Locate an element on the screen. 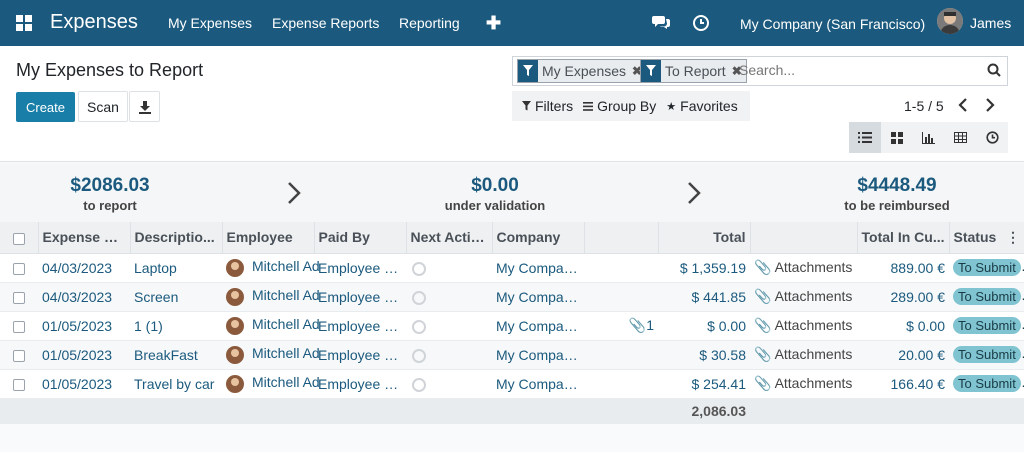  menu-expense-reports: Expense Reports is located at coordinates (325, 23).